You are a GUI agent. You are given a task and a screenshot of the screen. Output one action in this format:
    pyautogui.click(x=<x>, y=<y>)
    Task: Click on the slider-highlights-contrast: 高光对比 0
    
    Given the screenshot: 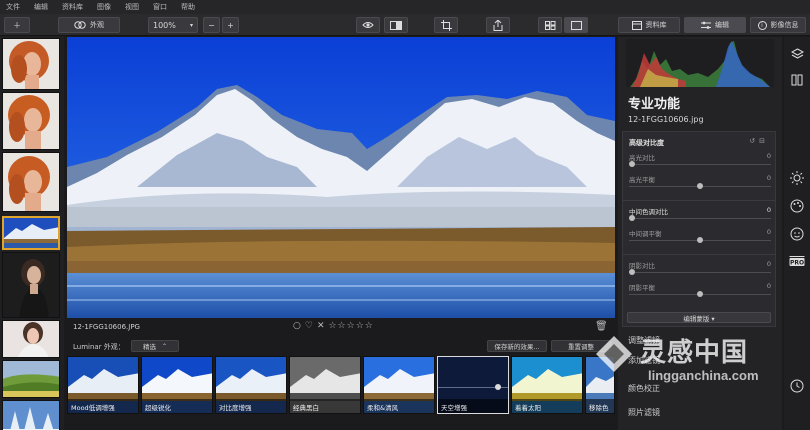 What is the action you would take?
    pyautogui.click(x=700, y=163)
    